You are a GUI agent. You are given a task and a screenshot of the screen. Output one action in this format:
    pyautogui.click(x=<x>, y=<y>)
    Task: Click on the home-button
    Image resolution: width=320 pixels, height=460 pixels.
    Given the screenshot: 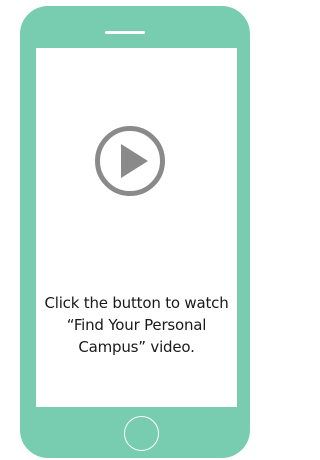 What is the action you would take?
    pyautogui.click(x=141, y=433)
    